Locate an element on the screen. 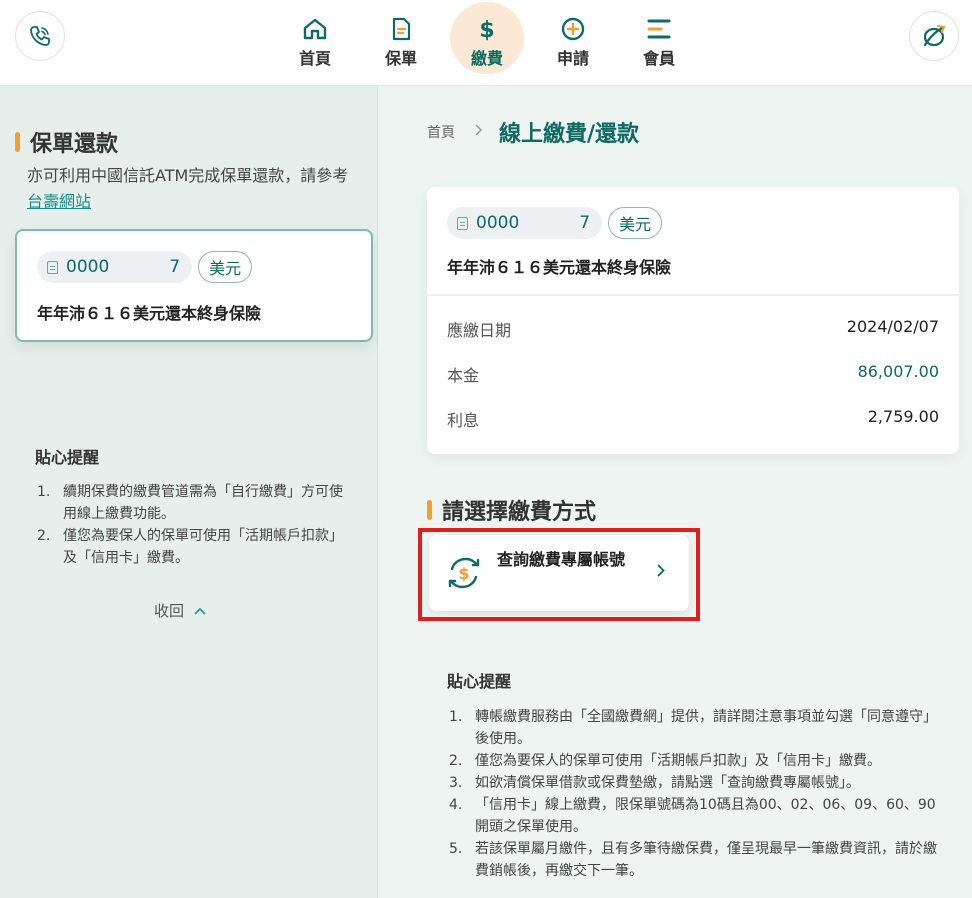 Image resolution: width=972 pixels, height=898 pixels. collapse-label: 收回 is located at coordinates (169, 611).